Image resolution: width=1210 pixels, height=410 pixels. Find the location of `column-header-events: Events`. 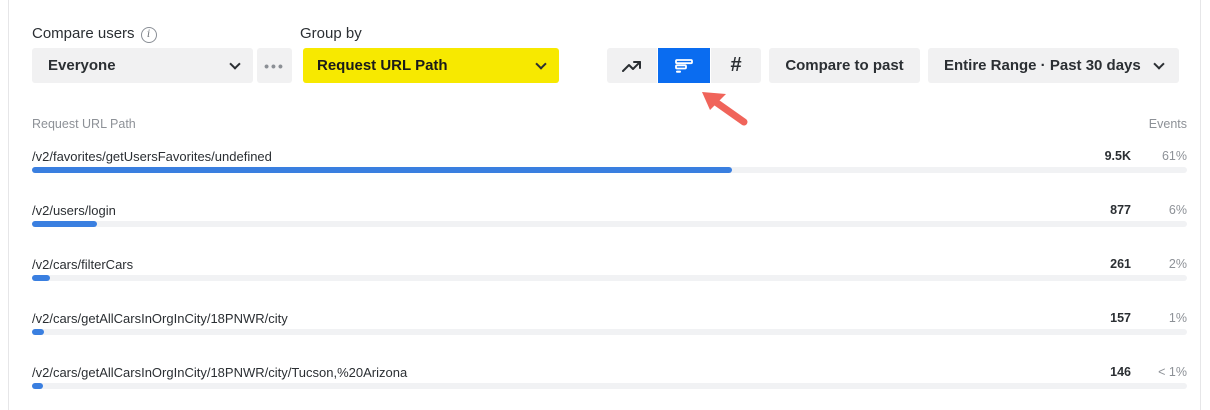

column-header-events: Events is located at coordinates (1167, 124).